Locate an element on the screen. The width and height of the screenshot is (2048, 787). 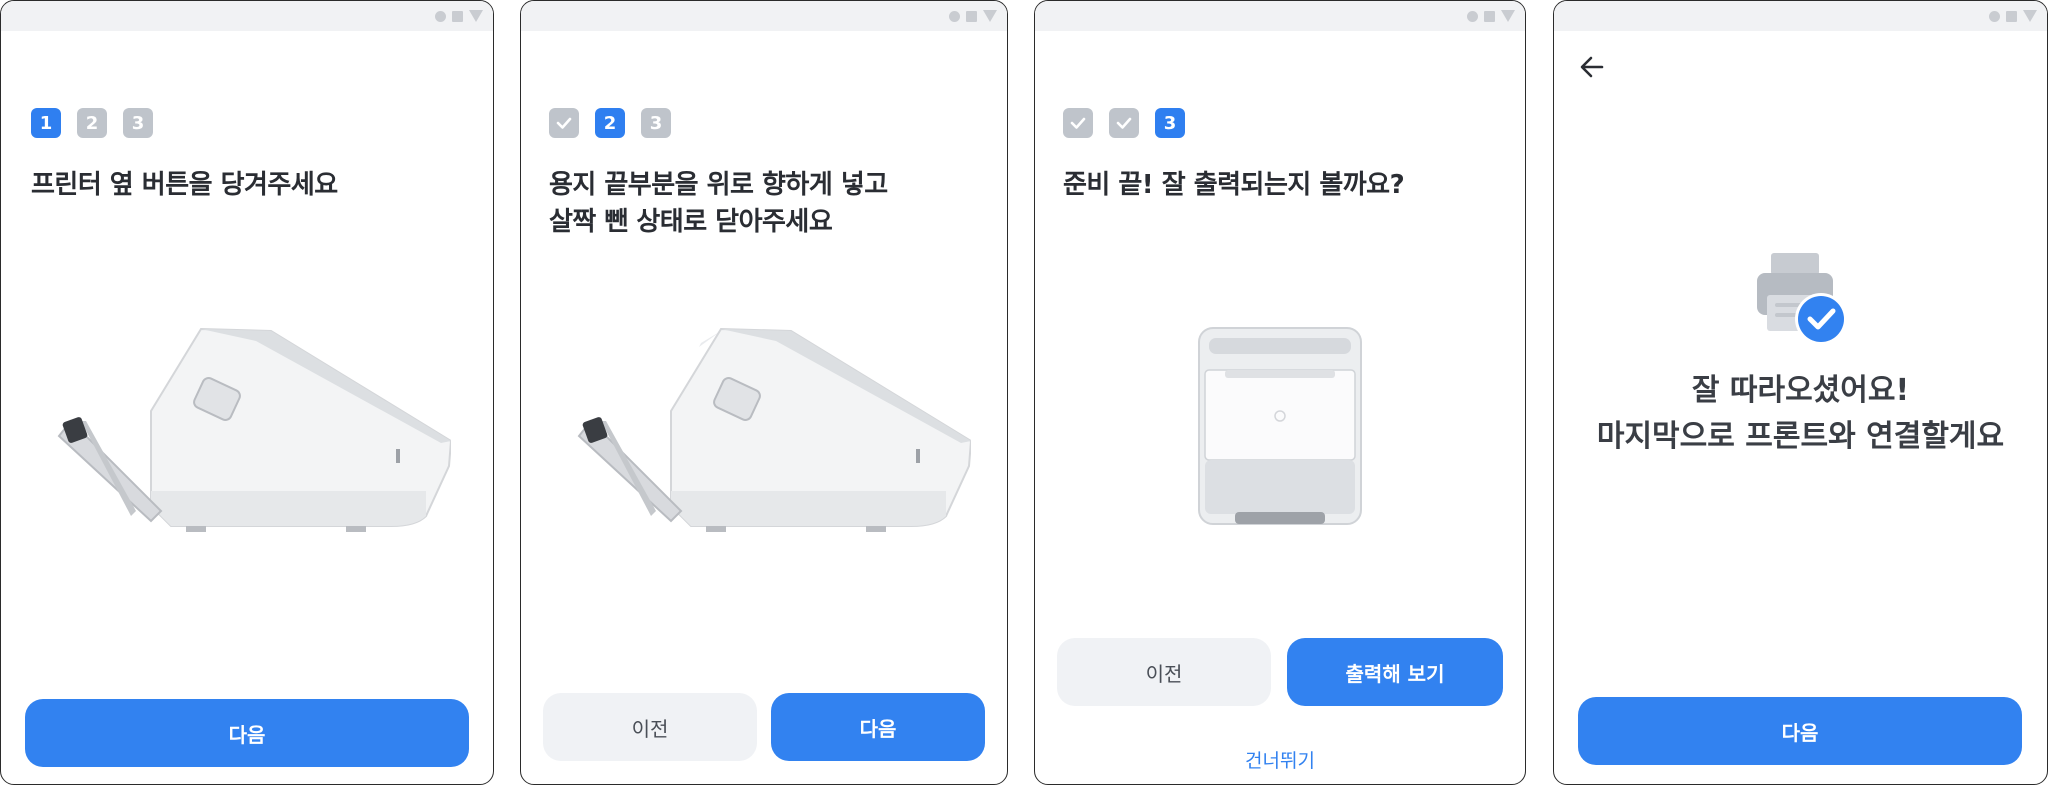
page-title: 프린터 옆 버튼을 당겨주세요 is located at coordinates (184, 185).